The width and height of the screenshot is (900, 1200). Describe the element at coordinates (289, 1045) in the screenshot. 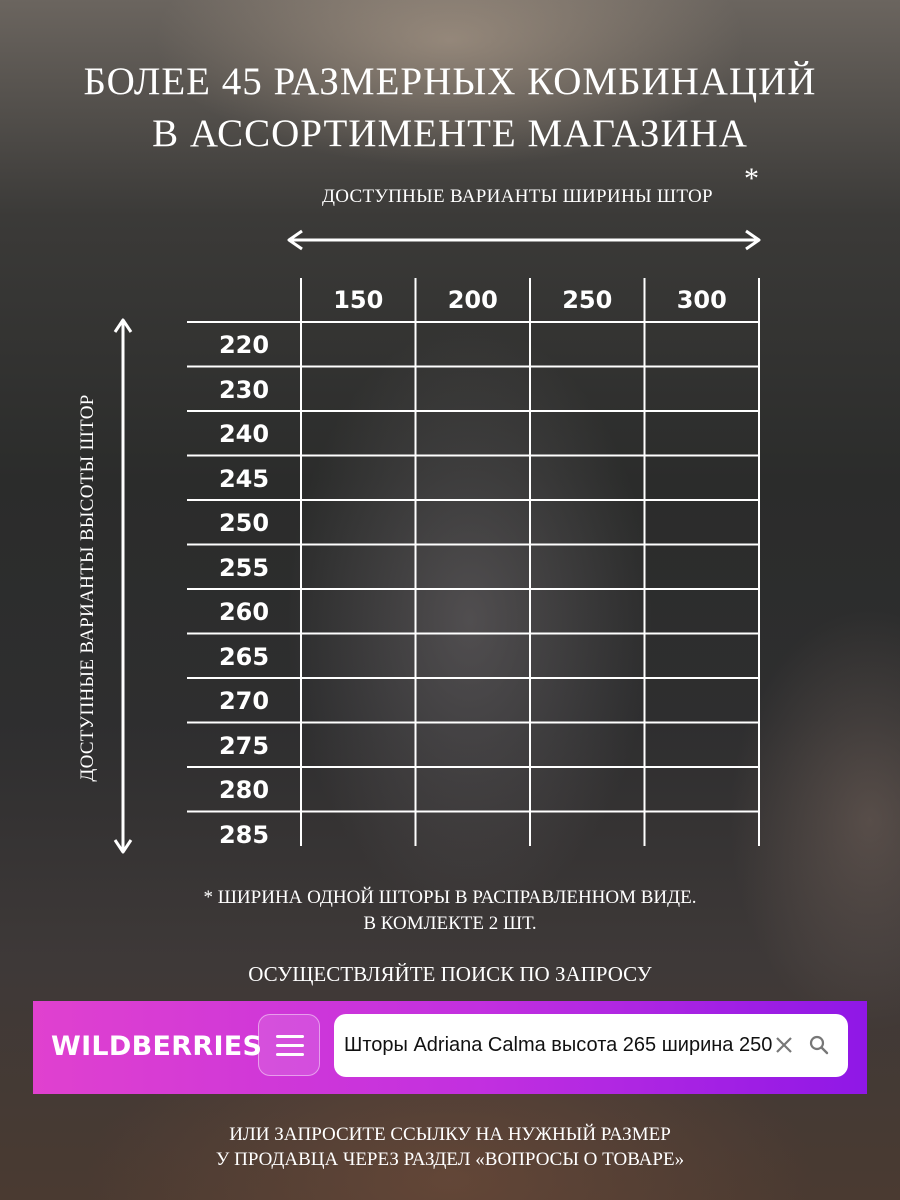

I see `hamburger-icon` at that location.